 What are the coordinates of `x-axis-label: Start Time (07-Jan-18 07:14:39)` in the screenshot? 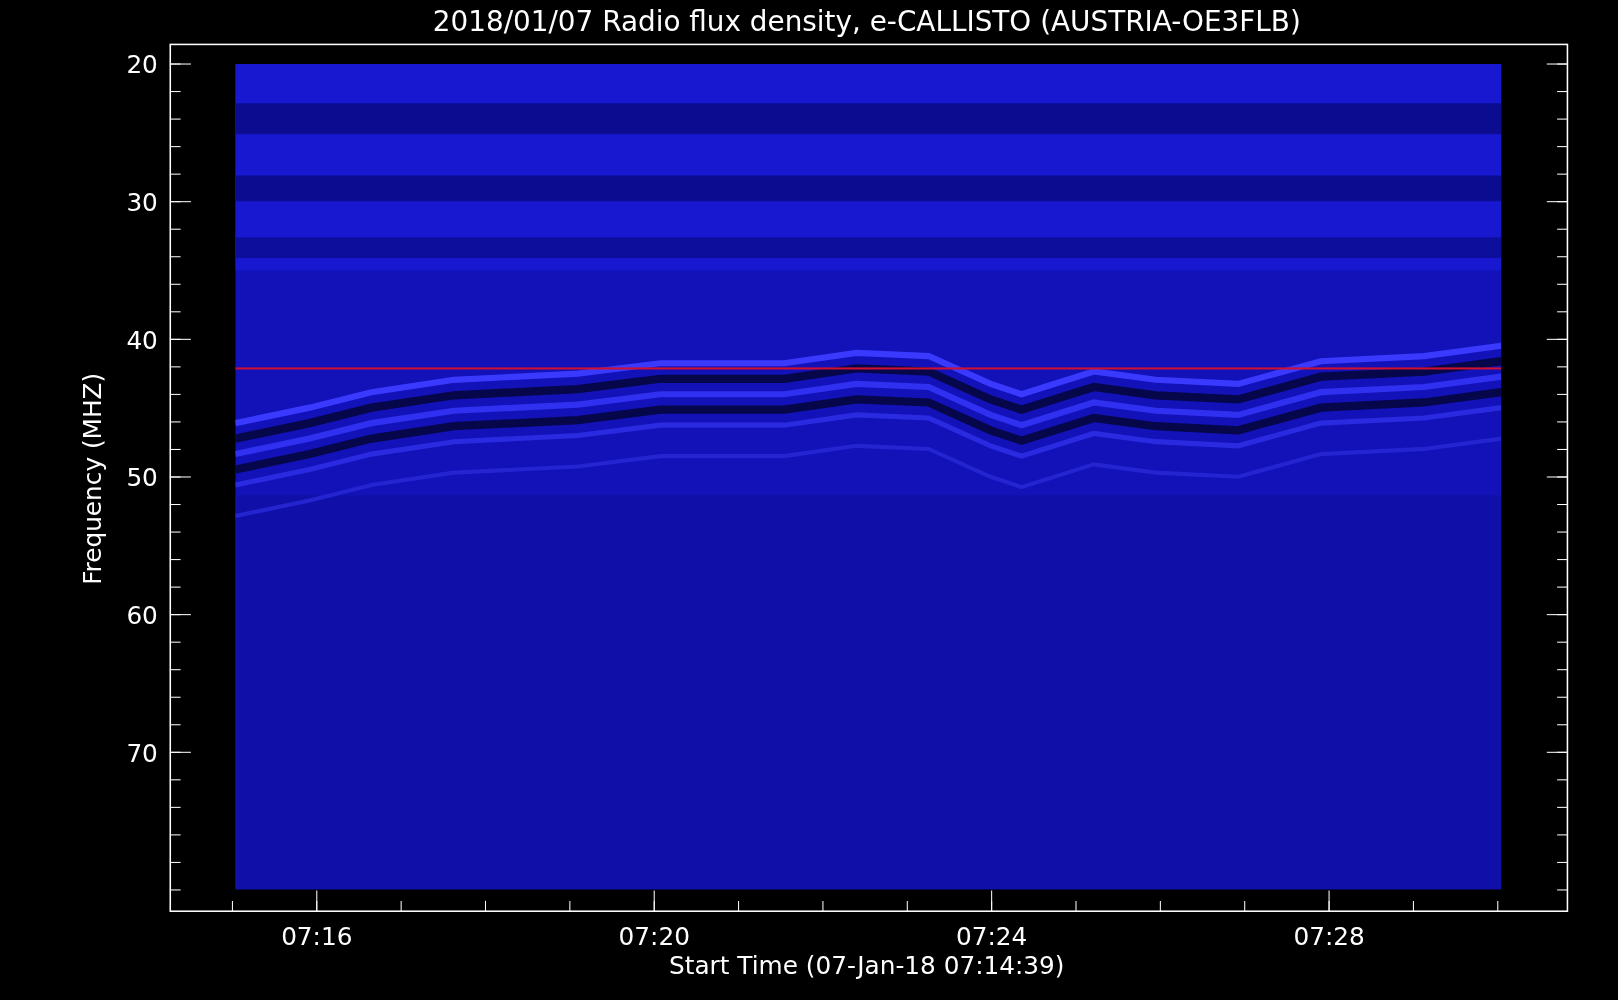 It's located at (867, 966).